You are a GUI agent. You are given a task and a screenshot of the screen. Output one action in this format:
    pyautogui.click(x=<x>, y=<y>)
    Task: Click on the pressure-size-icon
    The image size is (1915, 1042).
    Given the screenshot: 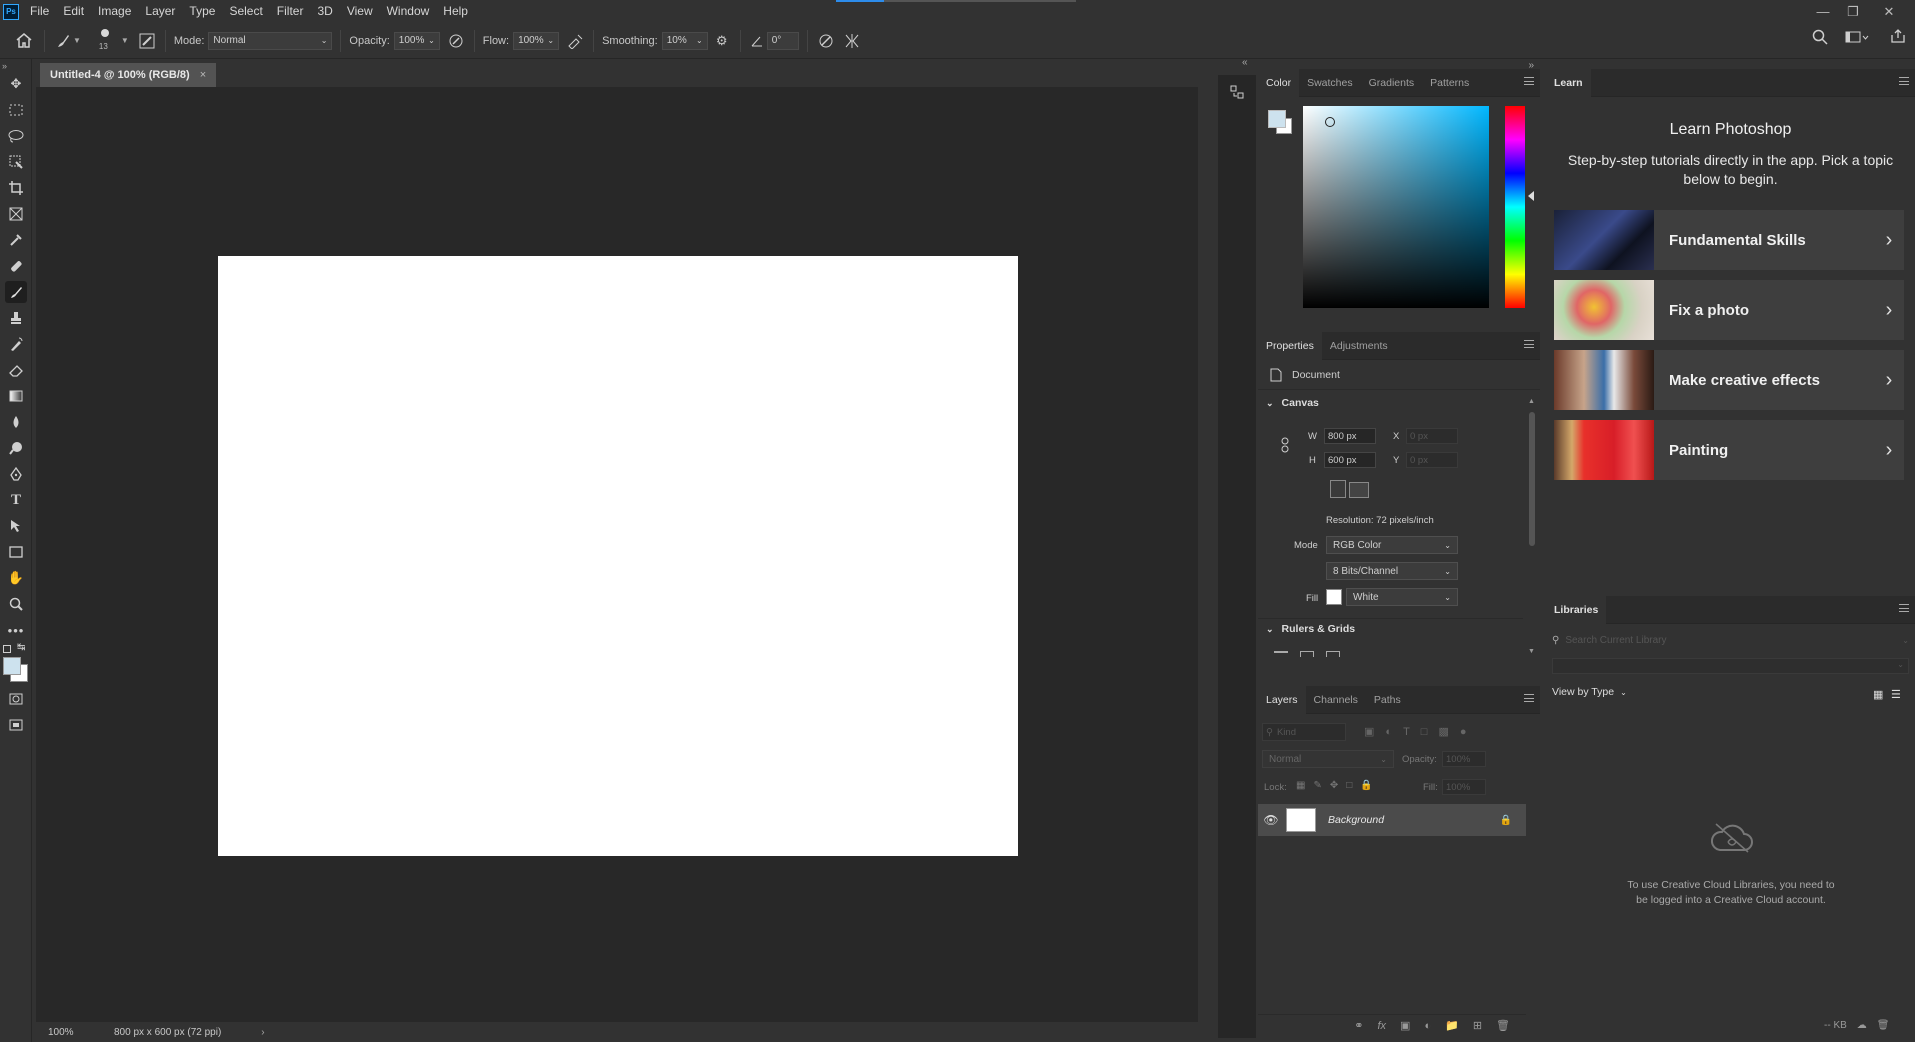 What is the action you would take?
    pyautogui.click(x=826, y=41)
    